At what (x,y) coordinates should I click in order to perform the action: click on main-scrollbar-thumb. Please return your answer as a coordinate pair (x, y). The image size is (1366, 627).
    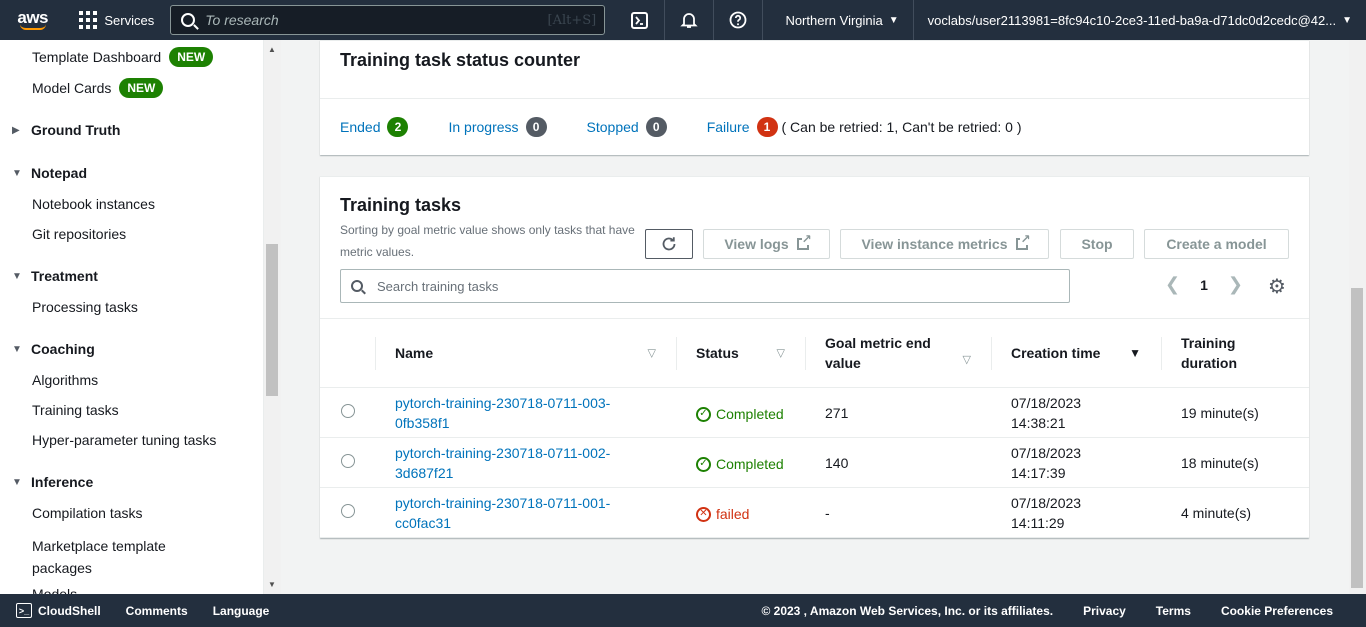
    Looking at the image, I should click on (1357, 438).